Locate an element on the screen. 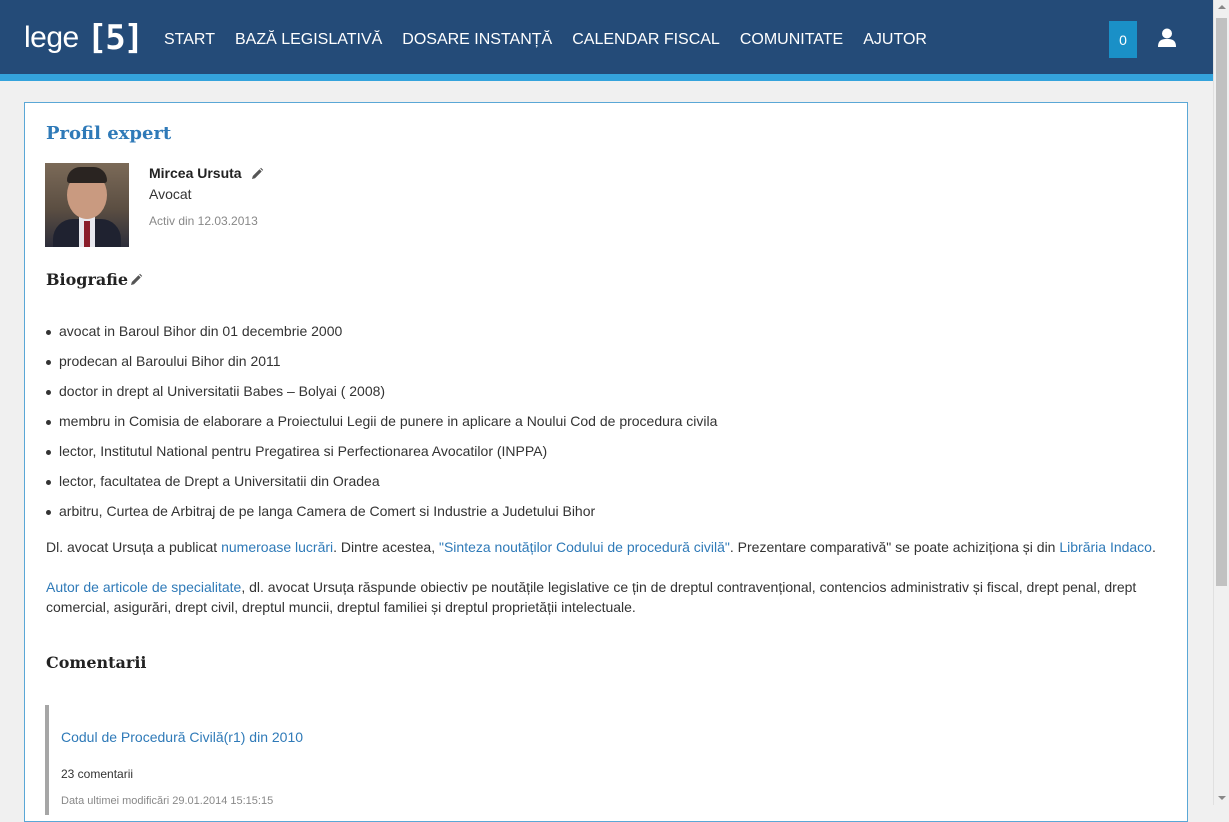 This screenshot has width=1229, height=822. active-since: Activ din 12.03.2013 is located at coordinates (203, 221).